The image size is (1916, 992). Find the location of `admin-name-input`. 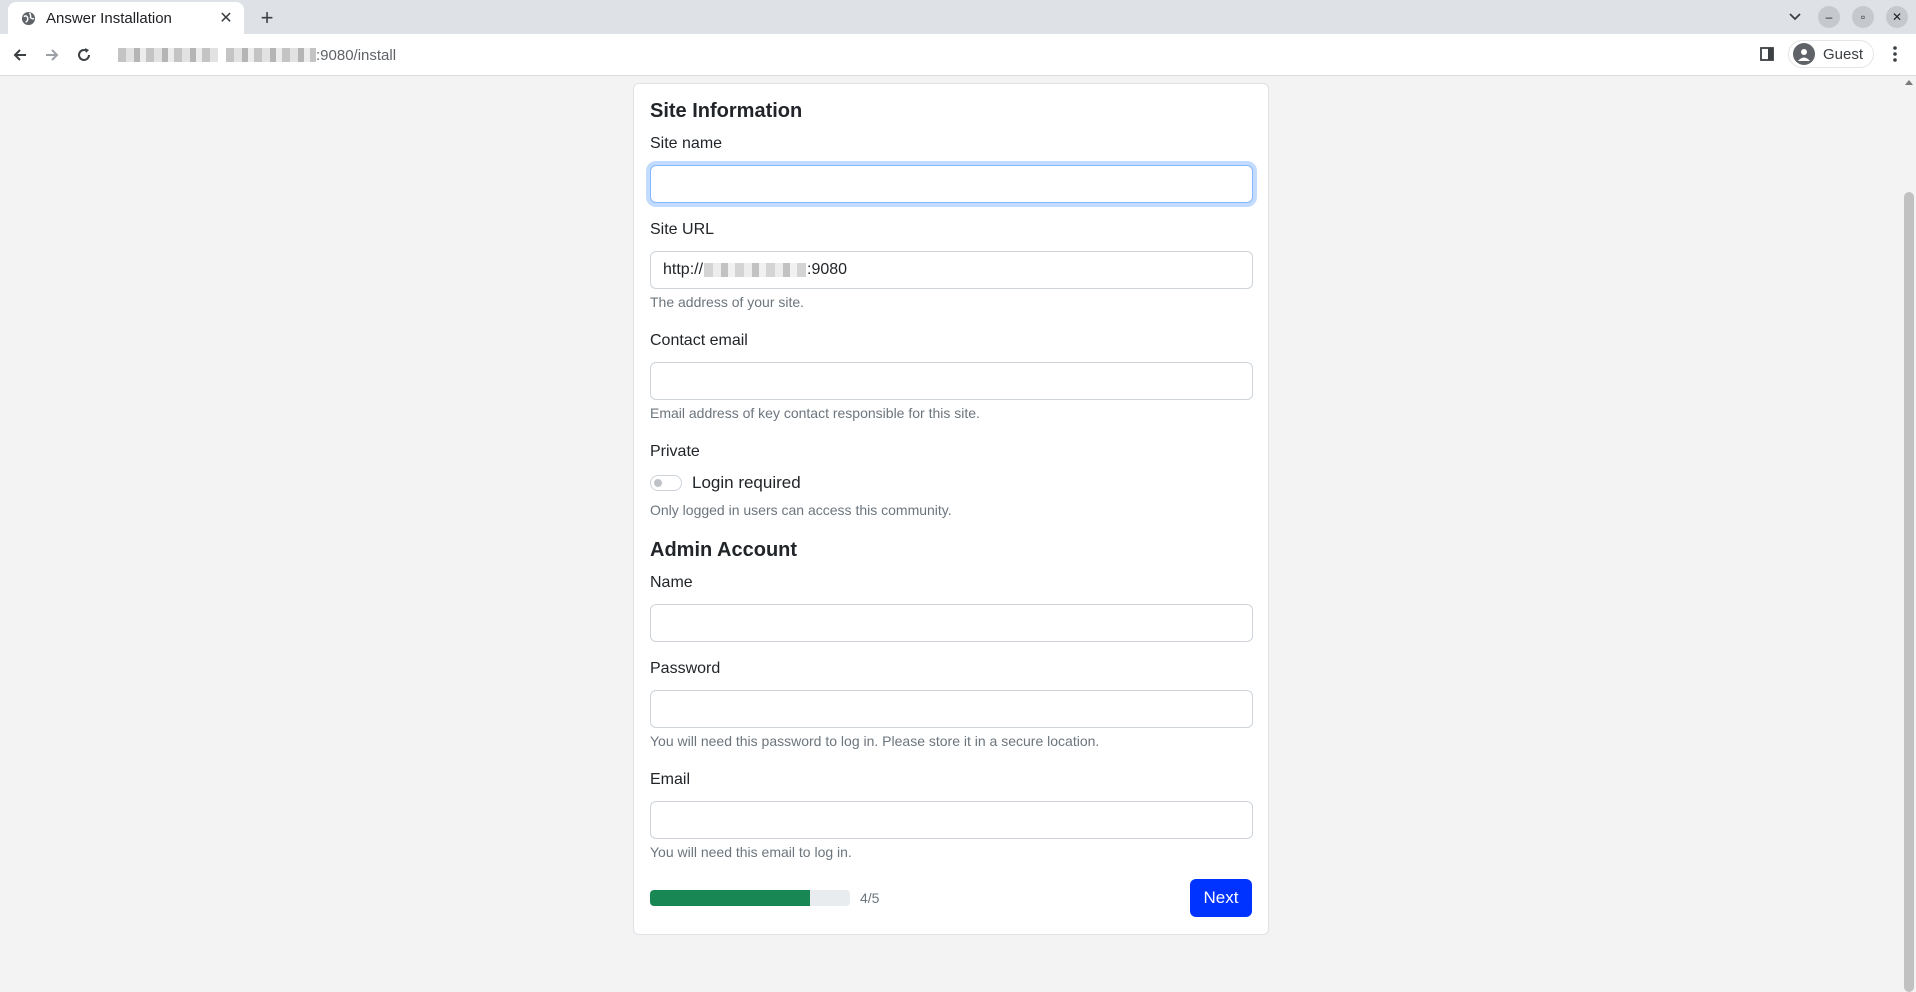

admin-name-input is located at coordinates (951, 623).